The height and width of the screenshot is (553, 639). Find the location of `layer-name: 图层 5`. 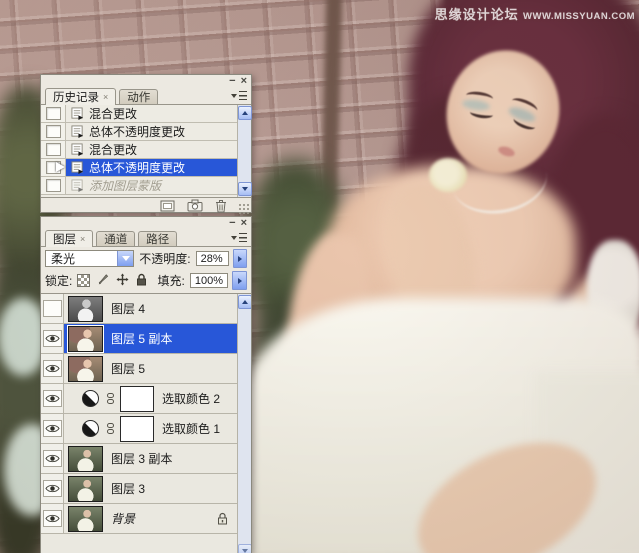

layer-name: 图层 5 is located at coordinates (128, 368).